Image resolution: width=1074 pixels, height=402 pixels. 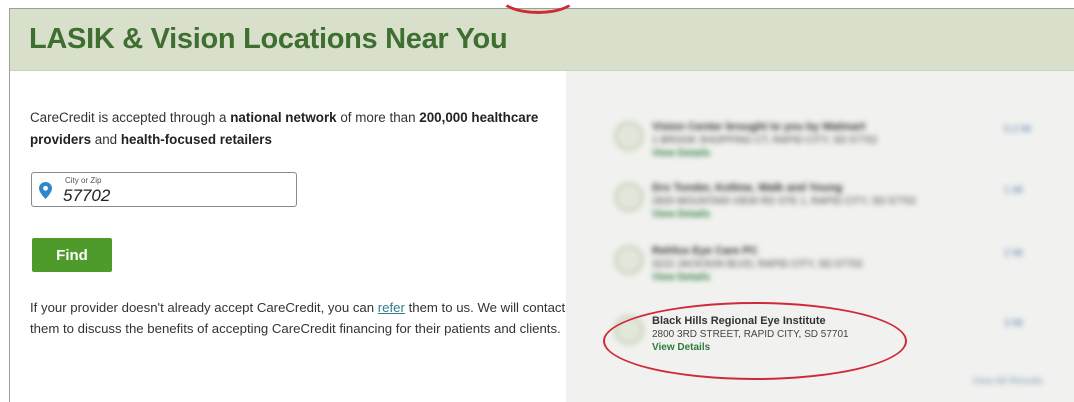 I want to click on result-name: Rehfus Eye Care PC, so click(x=705, y=251).